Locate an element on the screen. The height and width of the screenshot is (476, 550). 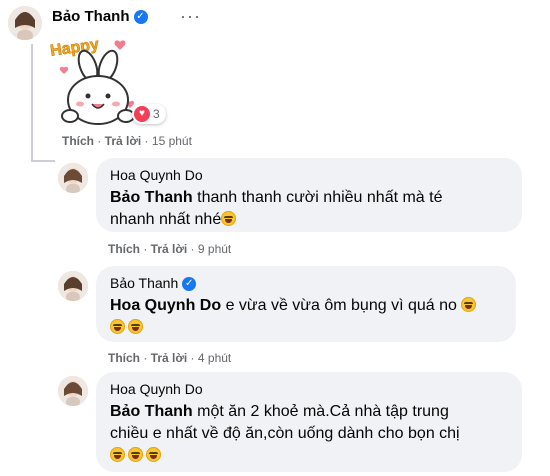
timestamp: 4 phút is located at coordinates (214, 358).